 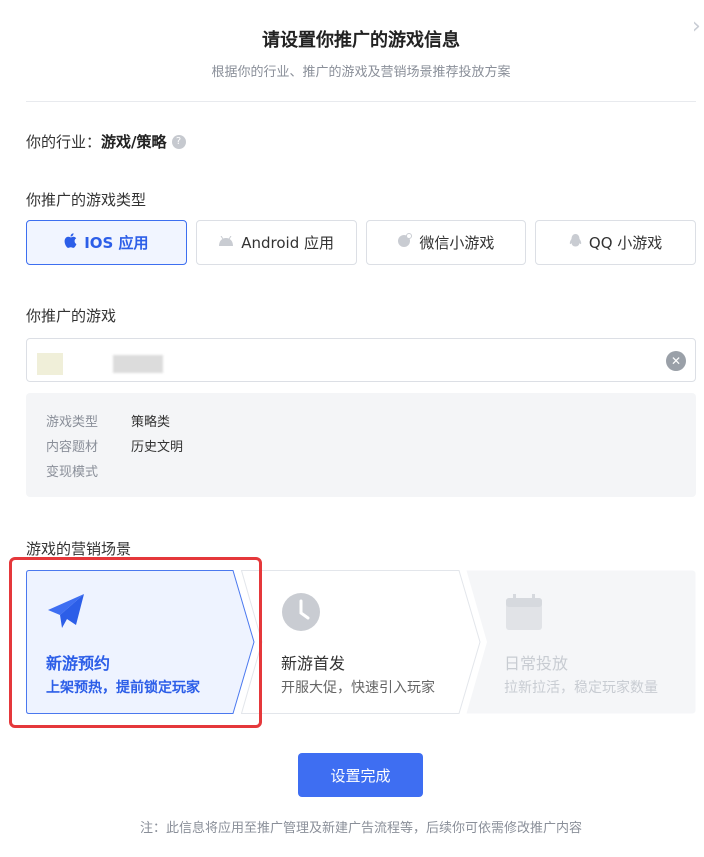 What do you see at coordinates (536, 663) in the screenshot?
I see `scene-title: 日常投放` at bounding box center [536, 663].